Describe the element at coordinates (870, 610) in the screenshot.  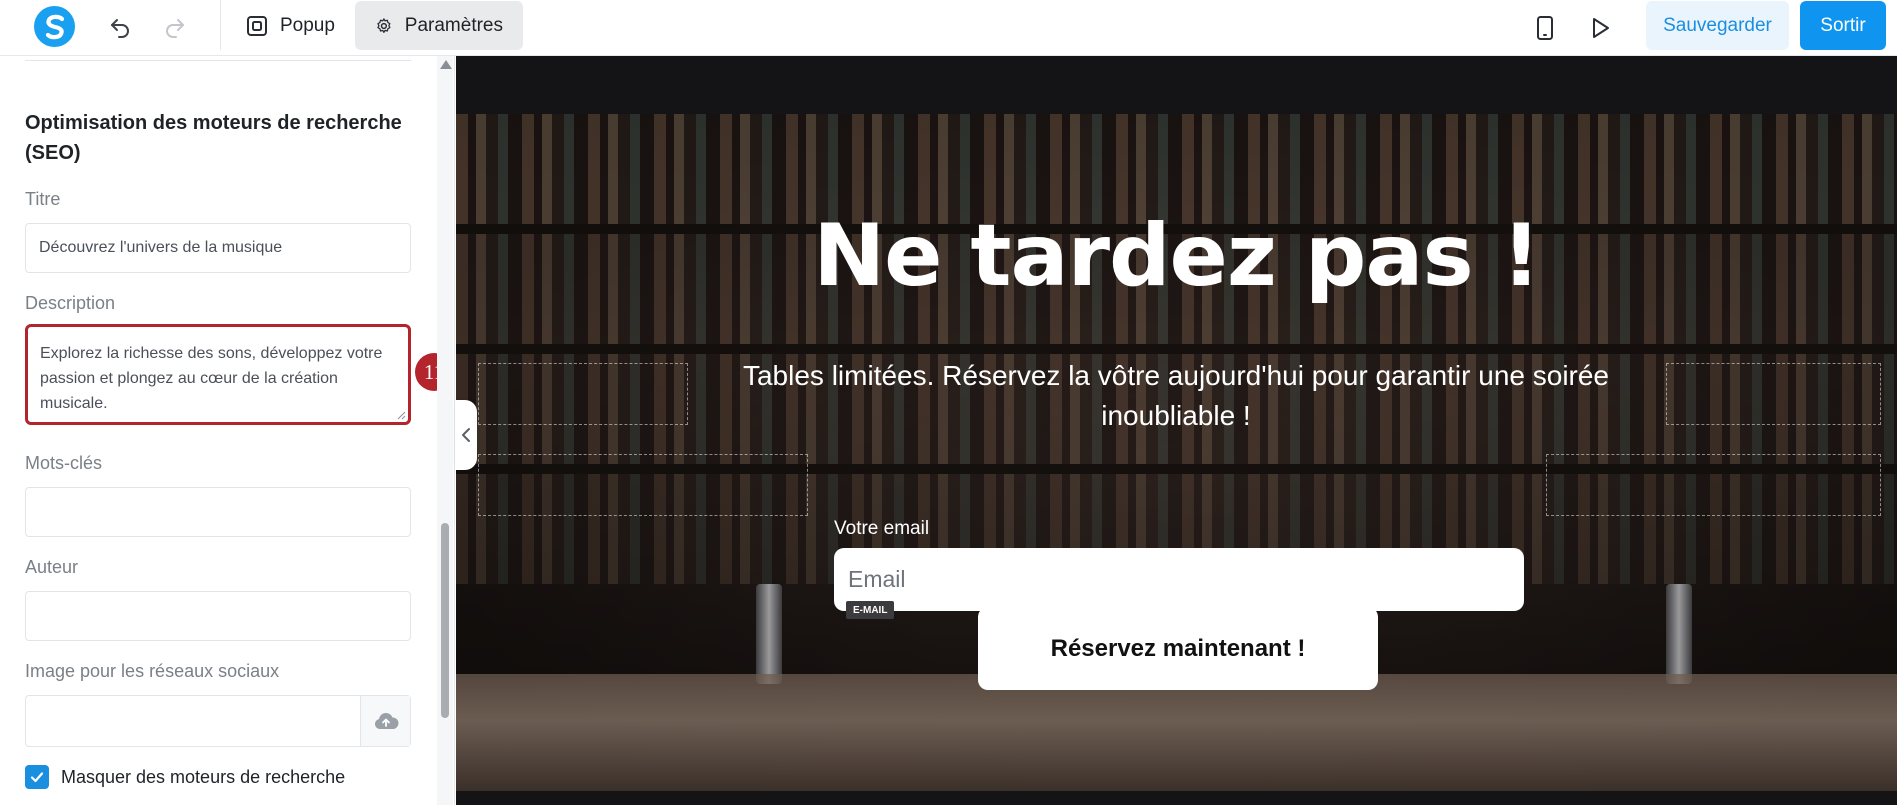
I see `email-field-tag: E-MAIL` at that location.